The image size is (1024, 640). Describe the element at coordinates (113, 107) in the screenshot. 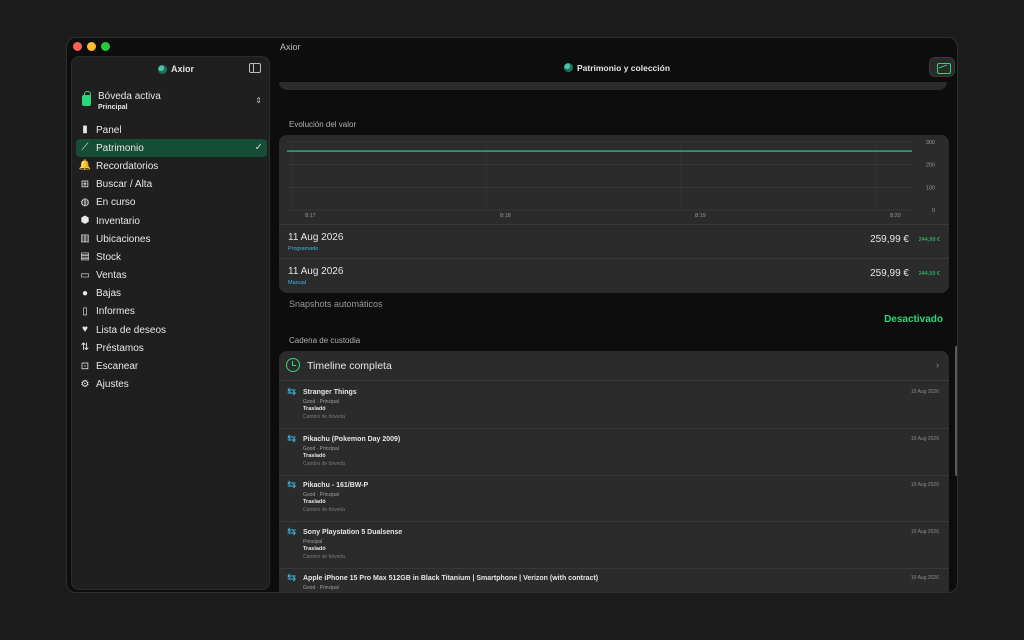

I see `vault-subtitle: Principal` at that location.